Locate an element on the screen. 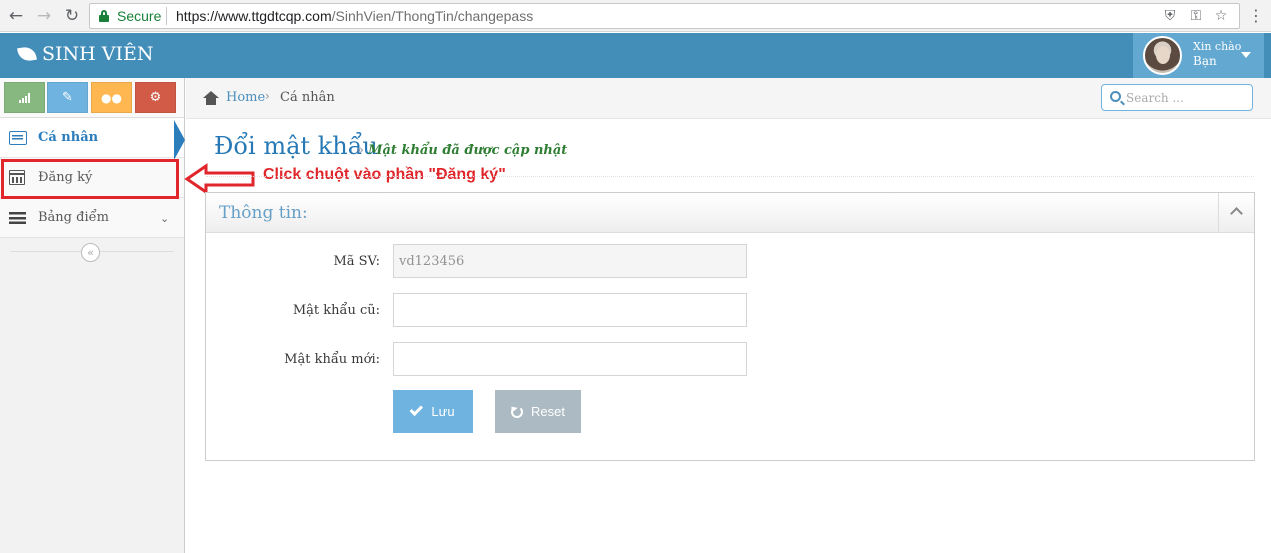 The height and width of the screenshot is (553, 1271). edit-shortcut-button: ✎ is located at coordinates (67, 97).